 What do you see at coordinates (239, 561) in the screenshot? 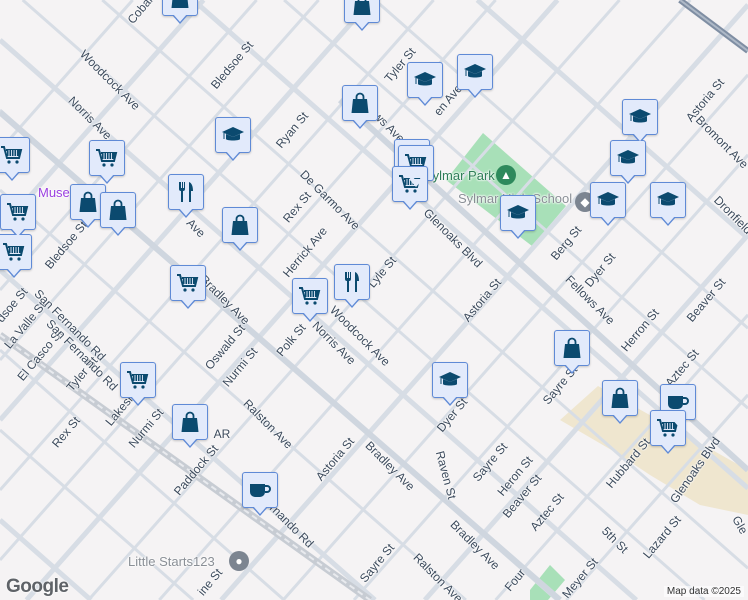
I see `place-pin-icon: ●` at bounding box center [239, 561].